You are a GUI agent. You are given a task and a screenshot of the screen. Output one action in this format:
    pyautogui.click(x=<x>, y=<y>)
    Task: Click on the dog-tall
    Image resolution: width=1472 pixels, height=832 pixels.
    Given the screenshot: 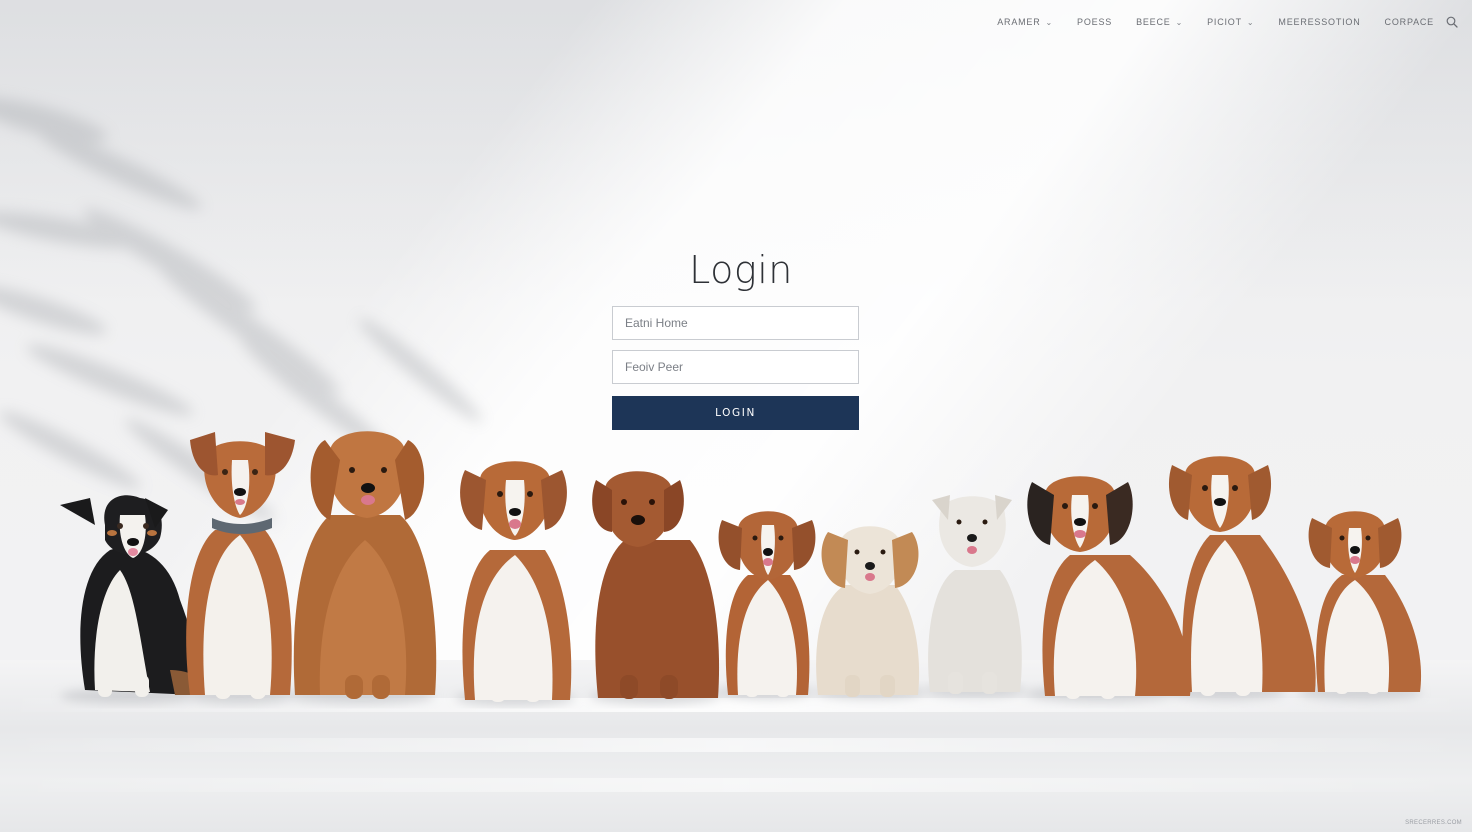 What is the action you would take?
    pyautogui.click(x=1242, y=576)
    